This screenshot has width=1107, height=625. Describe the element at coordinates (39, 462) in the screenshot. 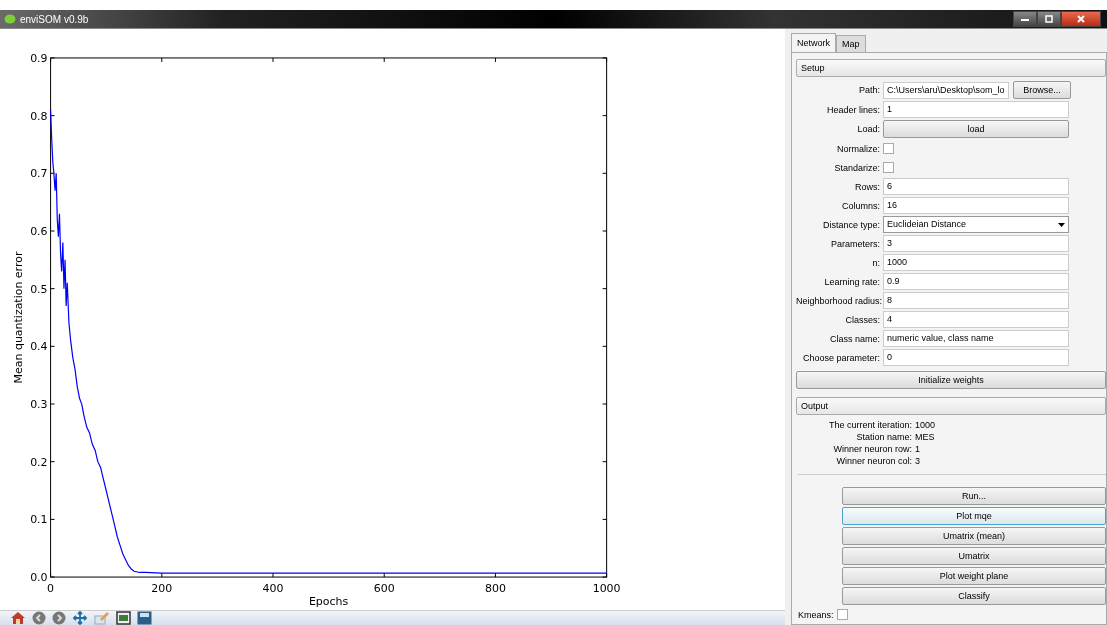

I see `y-tick-label: 0.2` at that location.